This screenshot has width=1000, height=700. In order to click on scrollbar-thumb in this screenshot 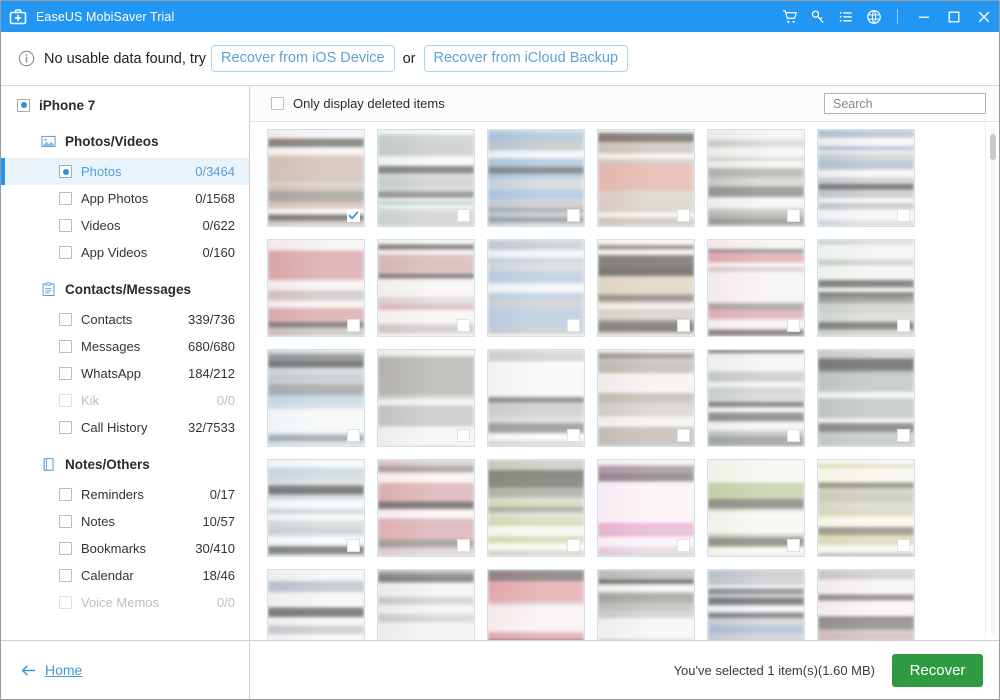, I will do `click(993, 147)`.